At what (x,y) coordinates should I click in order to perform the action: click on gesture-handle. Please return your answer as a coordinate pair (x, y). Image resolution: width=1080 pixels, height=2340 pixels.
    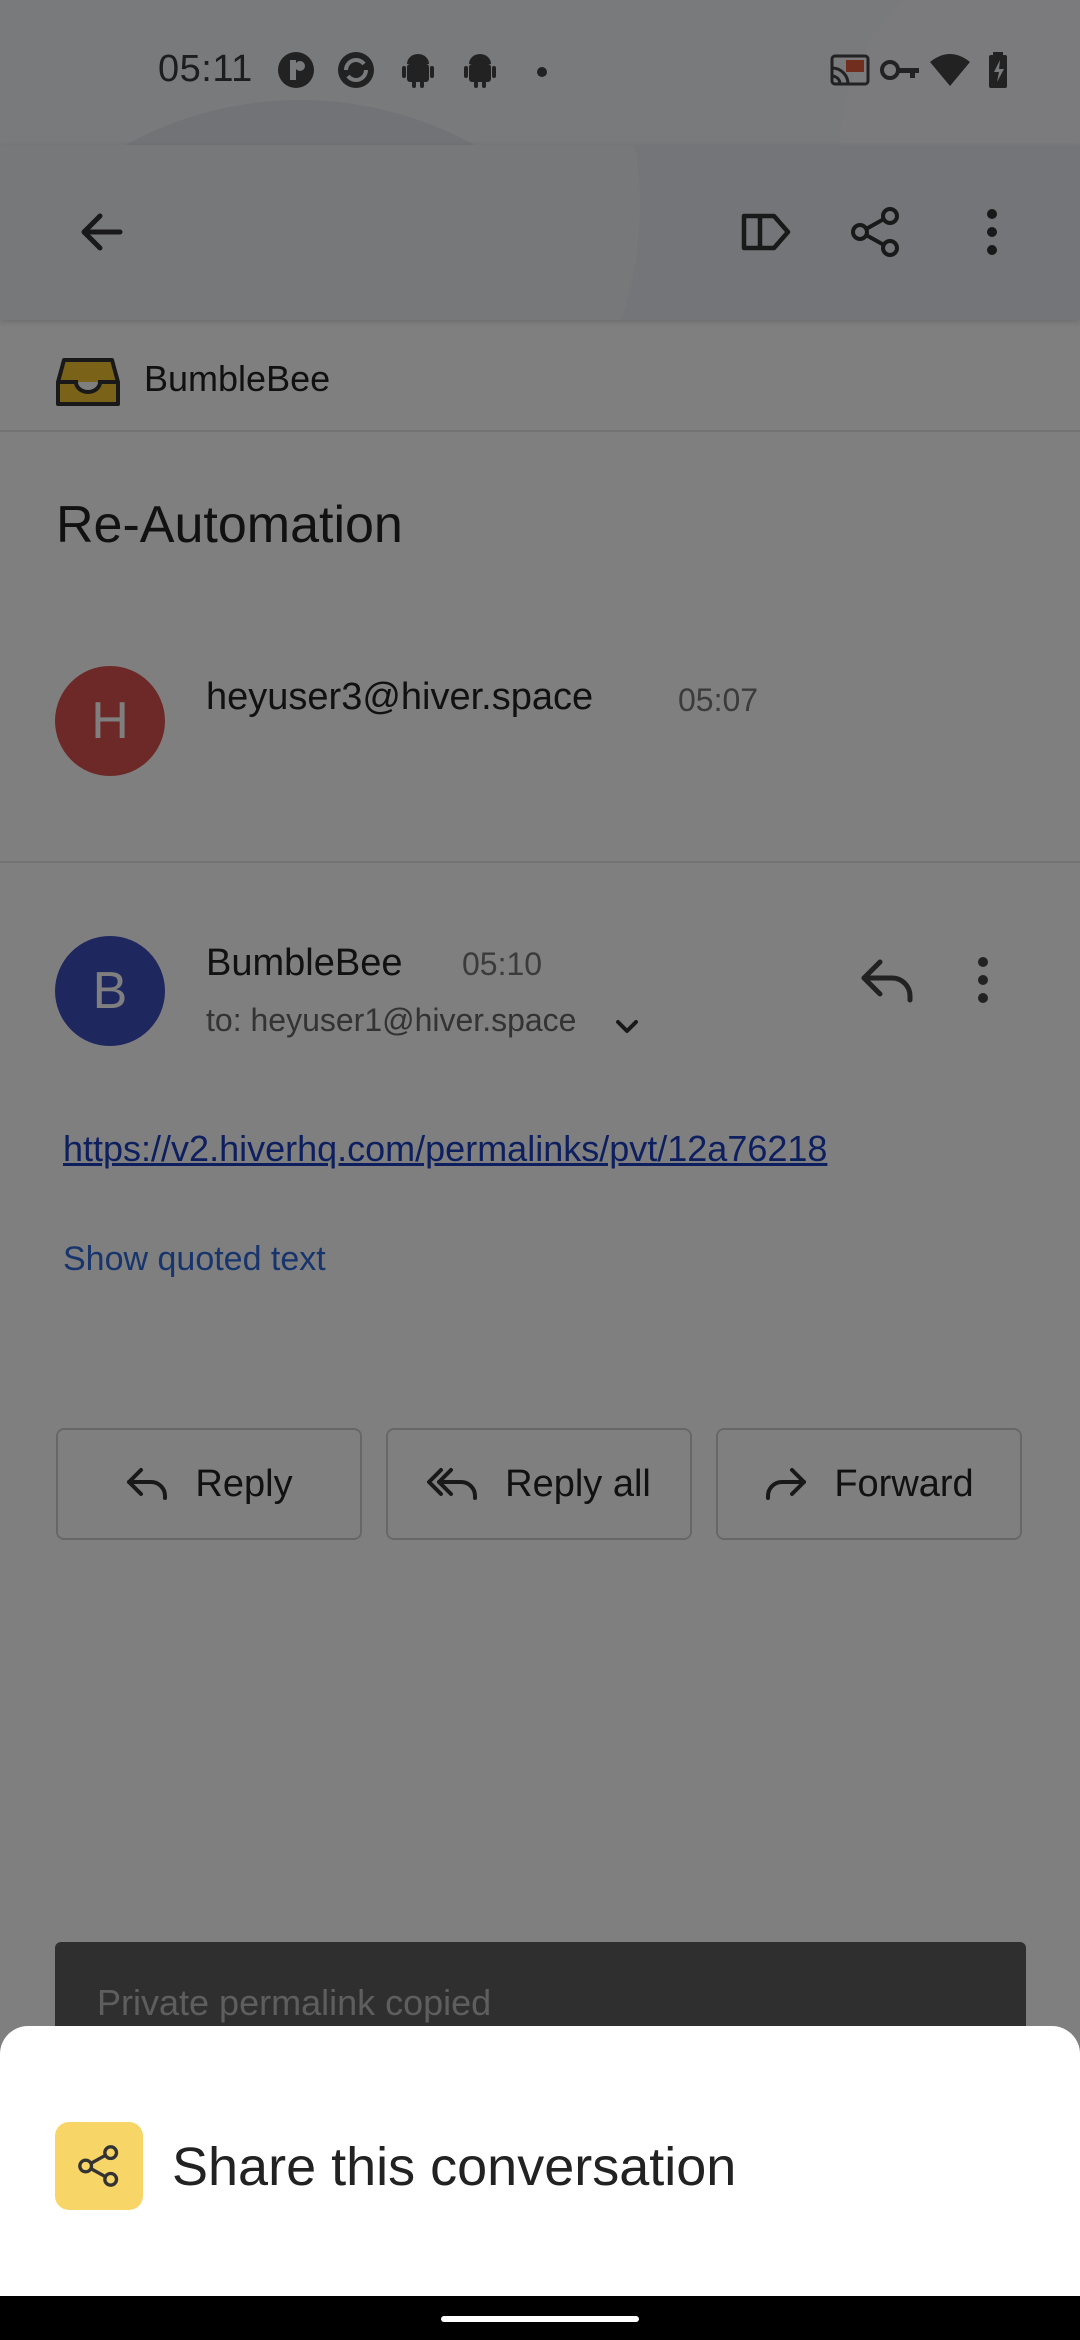
    Looking at the image, I should click on (540, 2319).